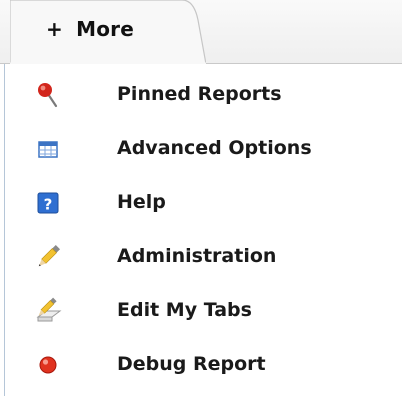 This screenshot has width=402, height=396. What do you see at coordinates (191, 364) in the screenshot?
I see `menu-item-label: Debug Report` at bounding box center [191, 364].